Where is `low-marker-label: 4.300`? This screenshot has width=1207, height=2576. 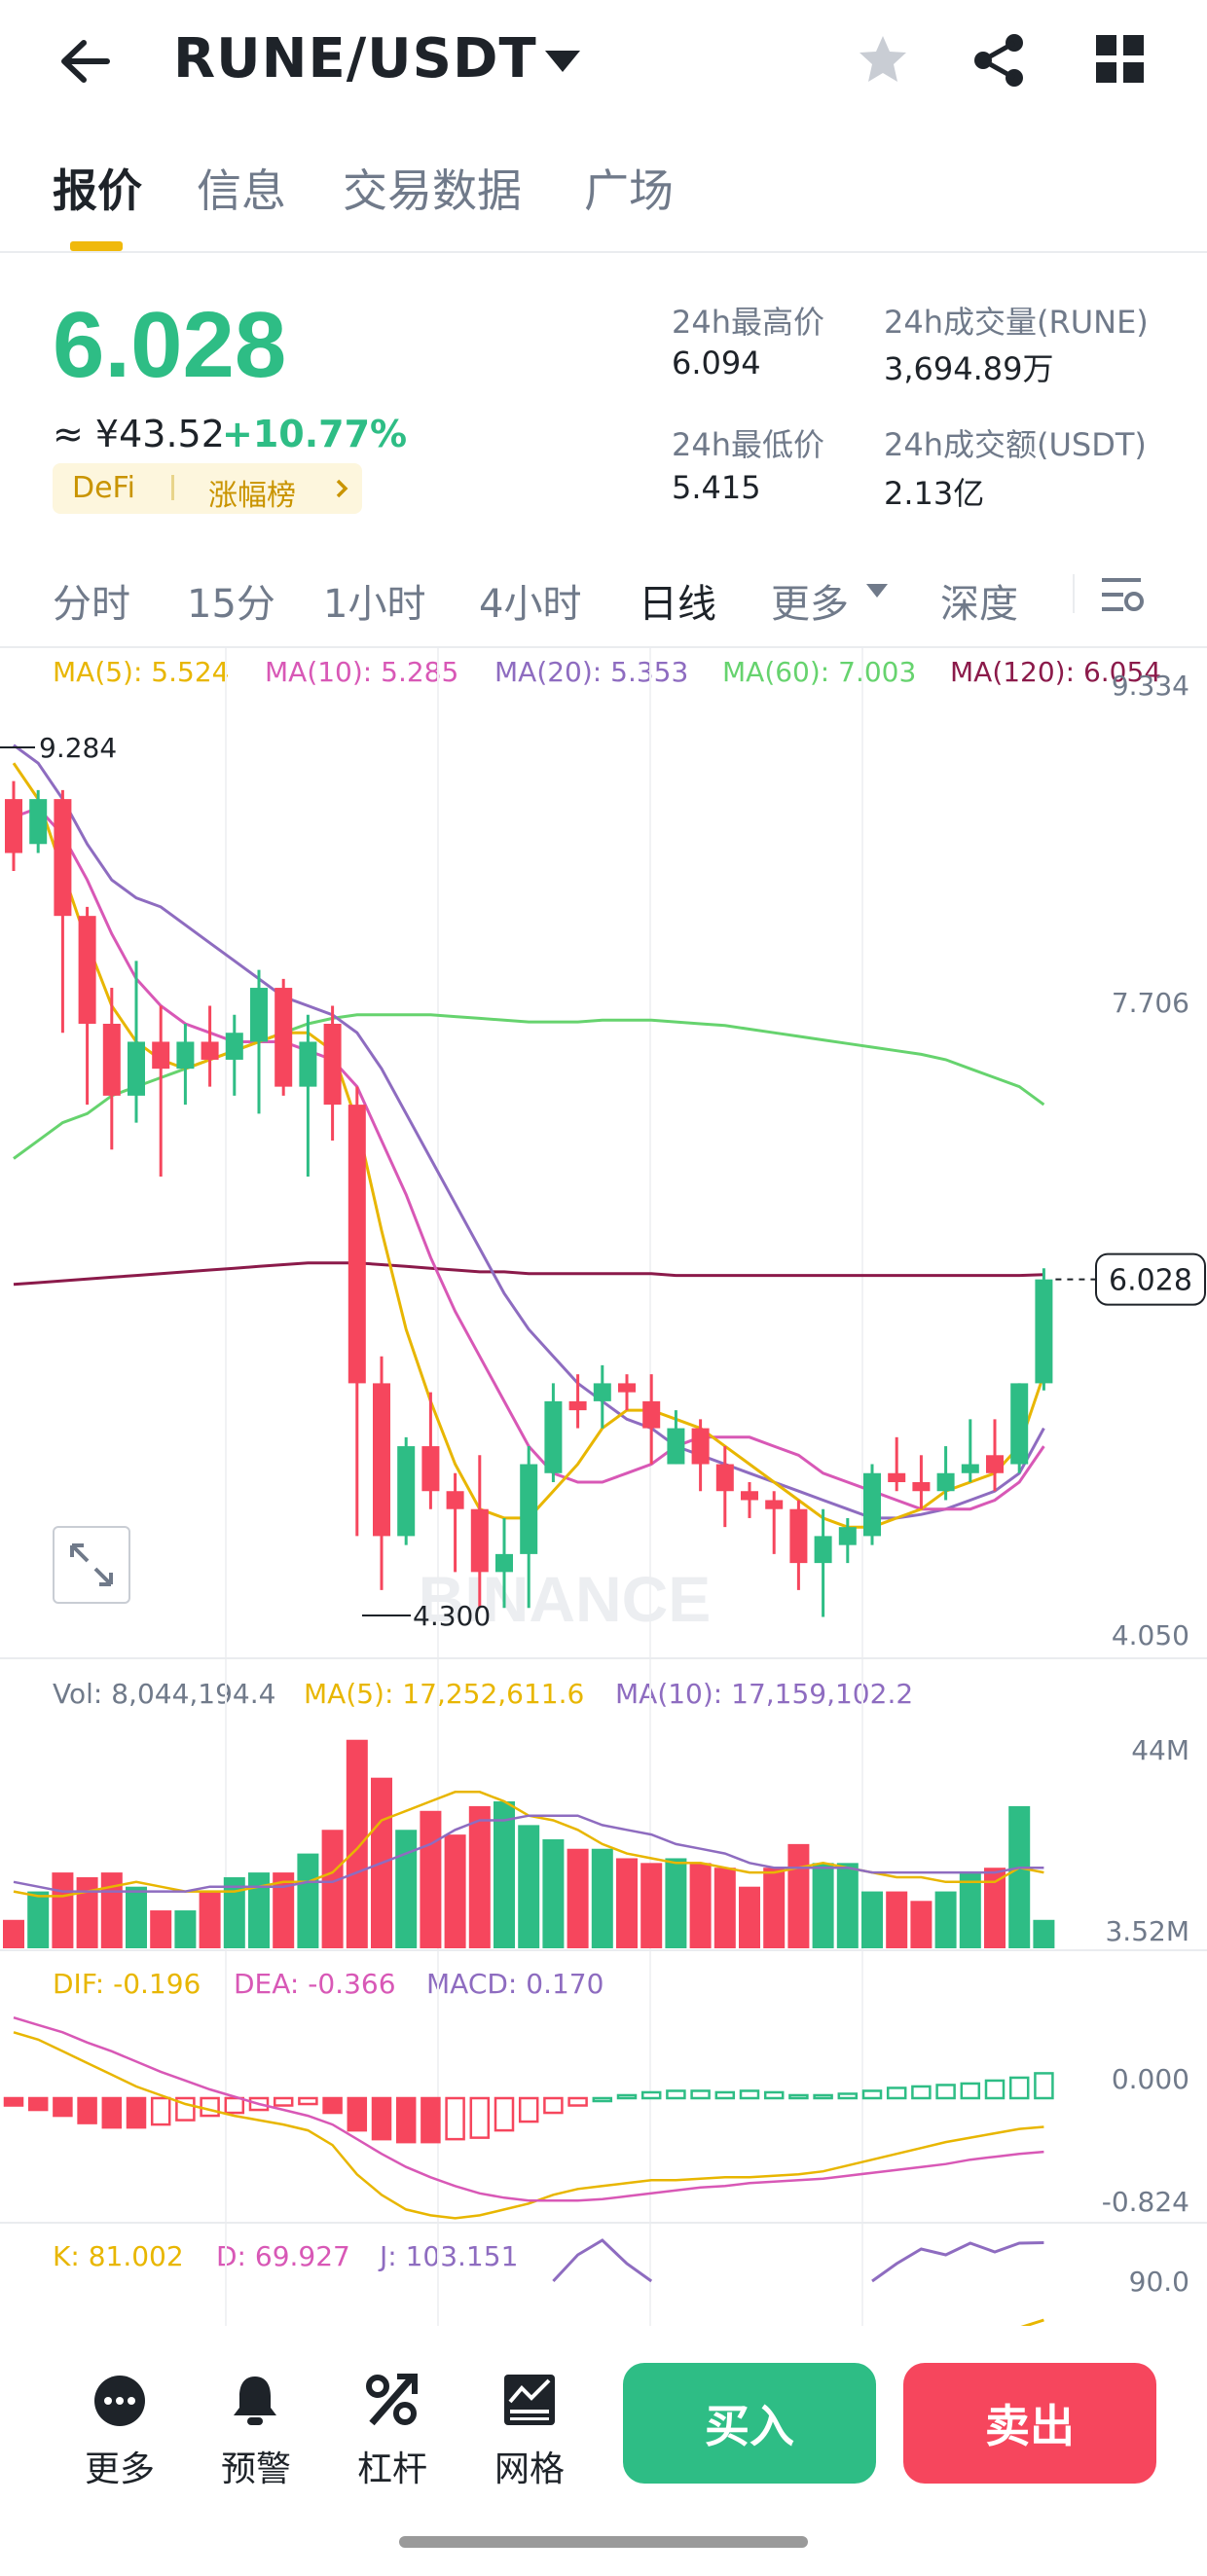
low-marker-label: 4.300 is located at coordinates (452, 1616).